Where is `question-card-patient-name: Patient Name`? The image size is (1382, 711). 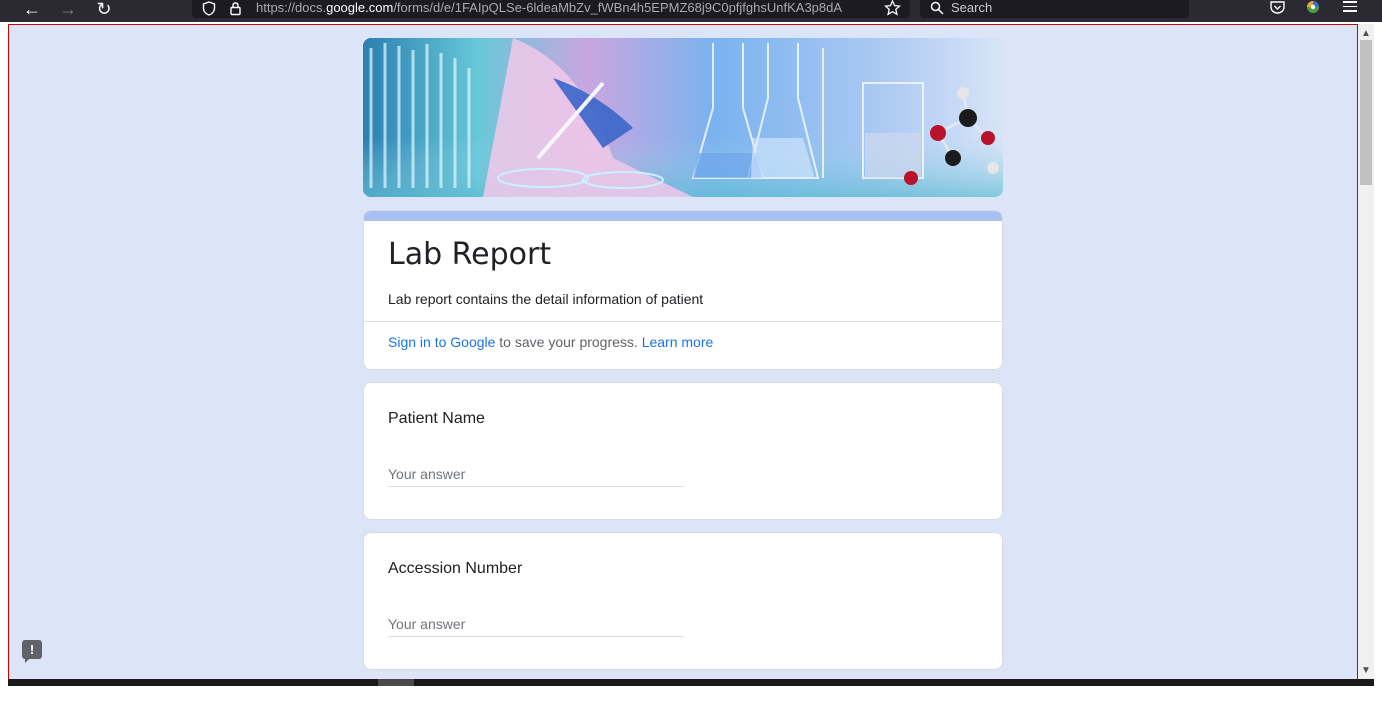 question-card-patient-name: Patient Name is located at coordinates (683, 451).